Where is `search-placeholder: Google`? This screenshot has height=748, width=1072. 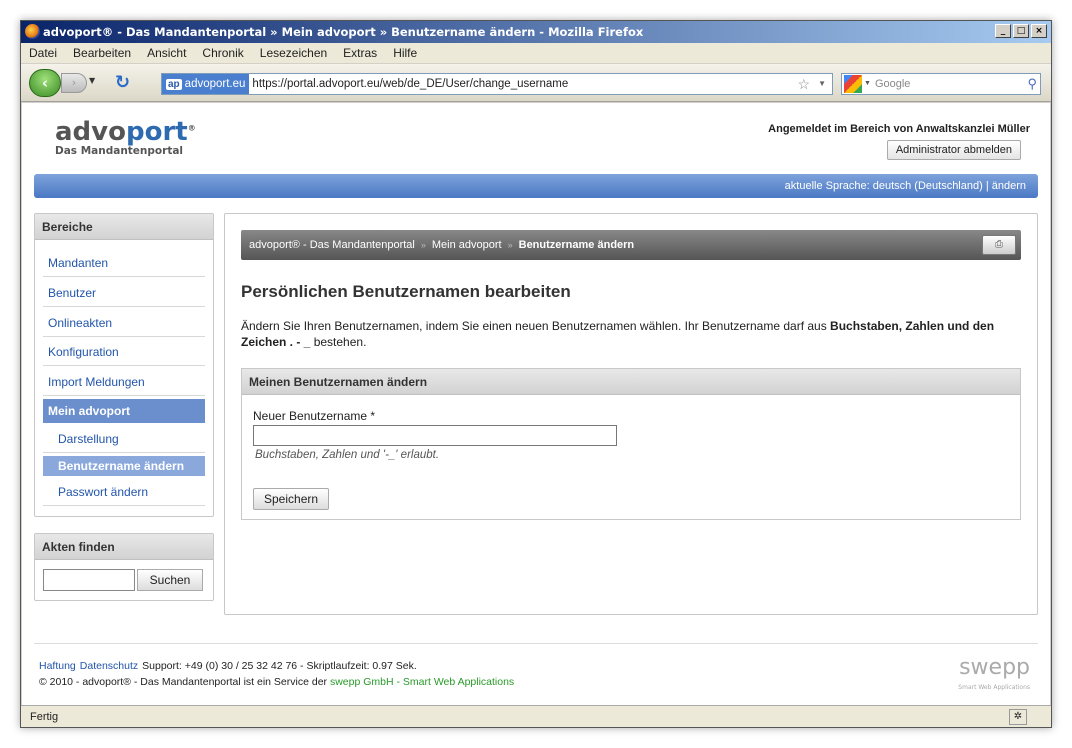 search-placeholder: Google is located at coordinates (892, 84).